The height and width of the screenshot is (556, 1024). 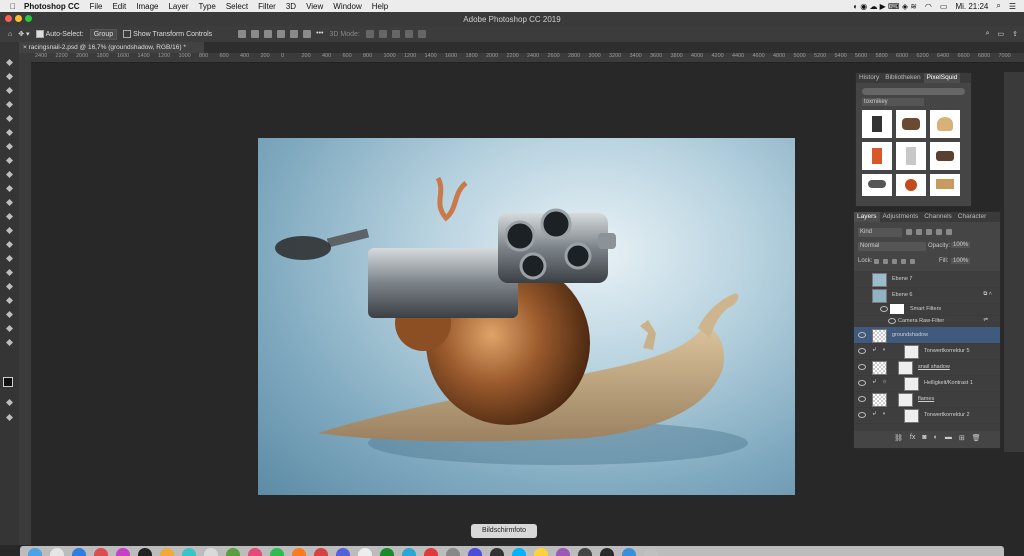 I want to click on zoom-tool, so click(x=9, y=329).